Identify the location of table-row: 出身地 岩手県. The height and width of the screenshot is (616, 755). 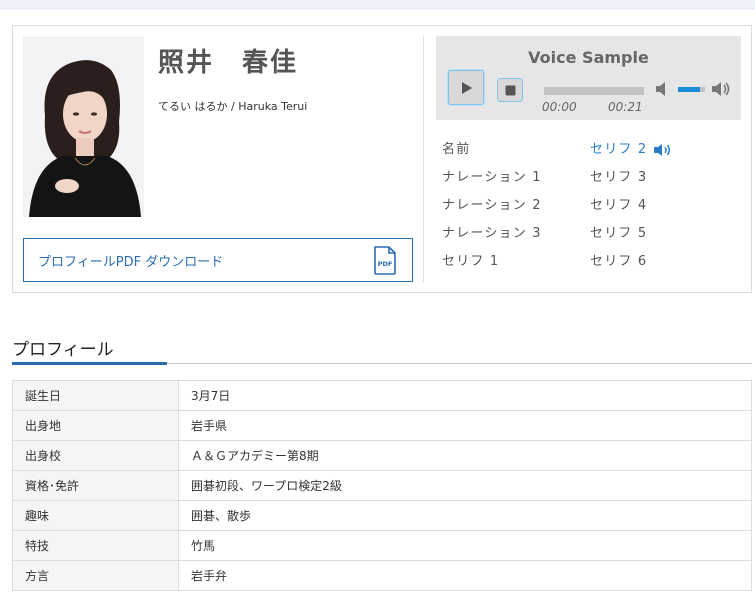
(382, 425).